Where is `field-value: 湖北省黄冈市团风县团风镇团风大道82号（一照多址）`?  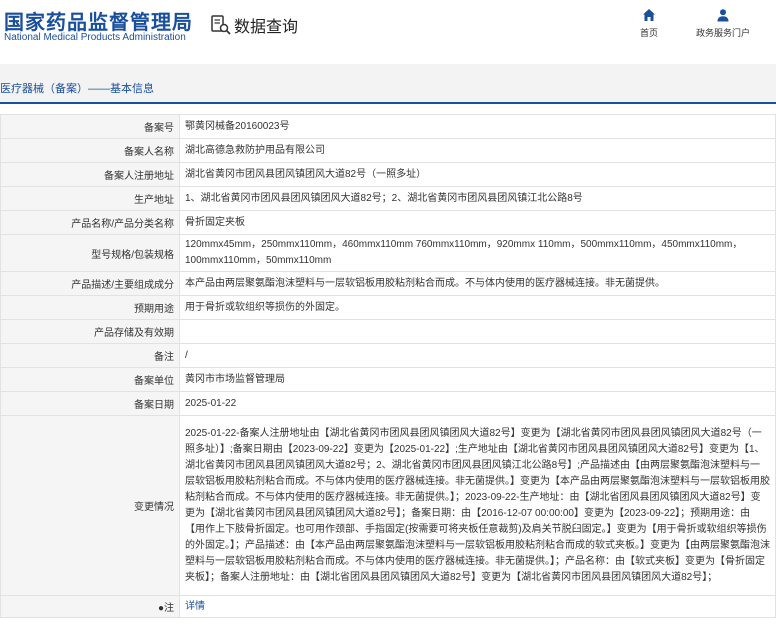 field-value: 湖北省黄冈市团风县团风镇团风大道82号（一照多址） is located at coordinates (477, 174).